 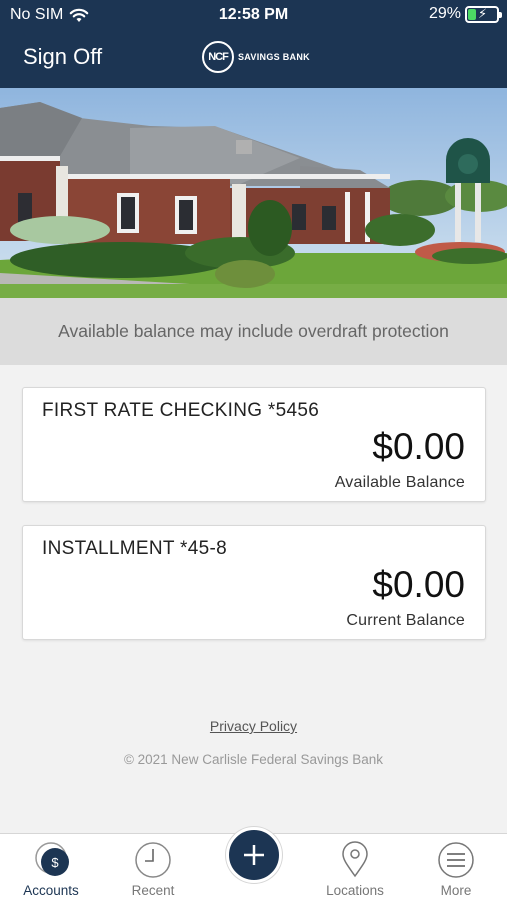 I want to click on battery-group: 29% ⚡, so click(x=465, y=14).